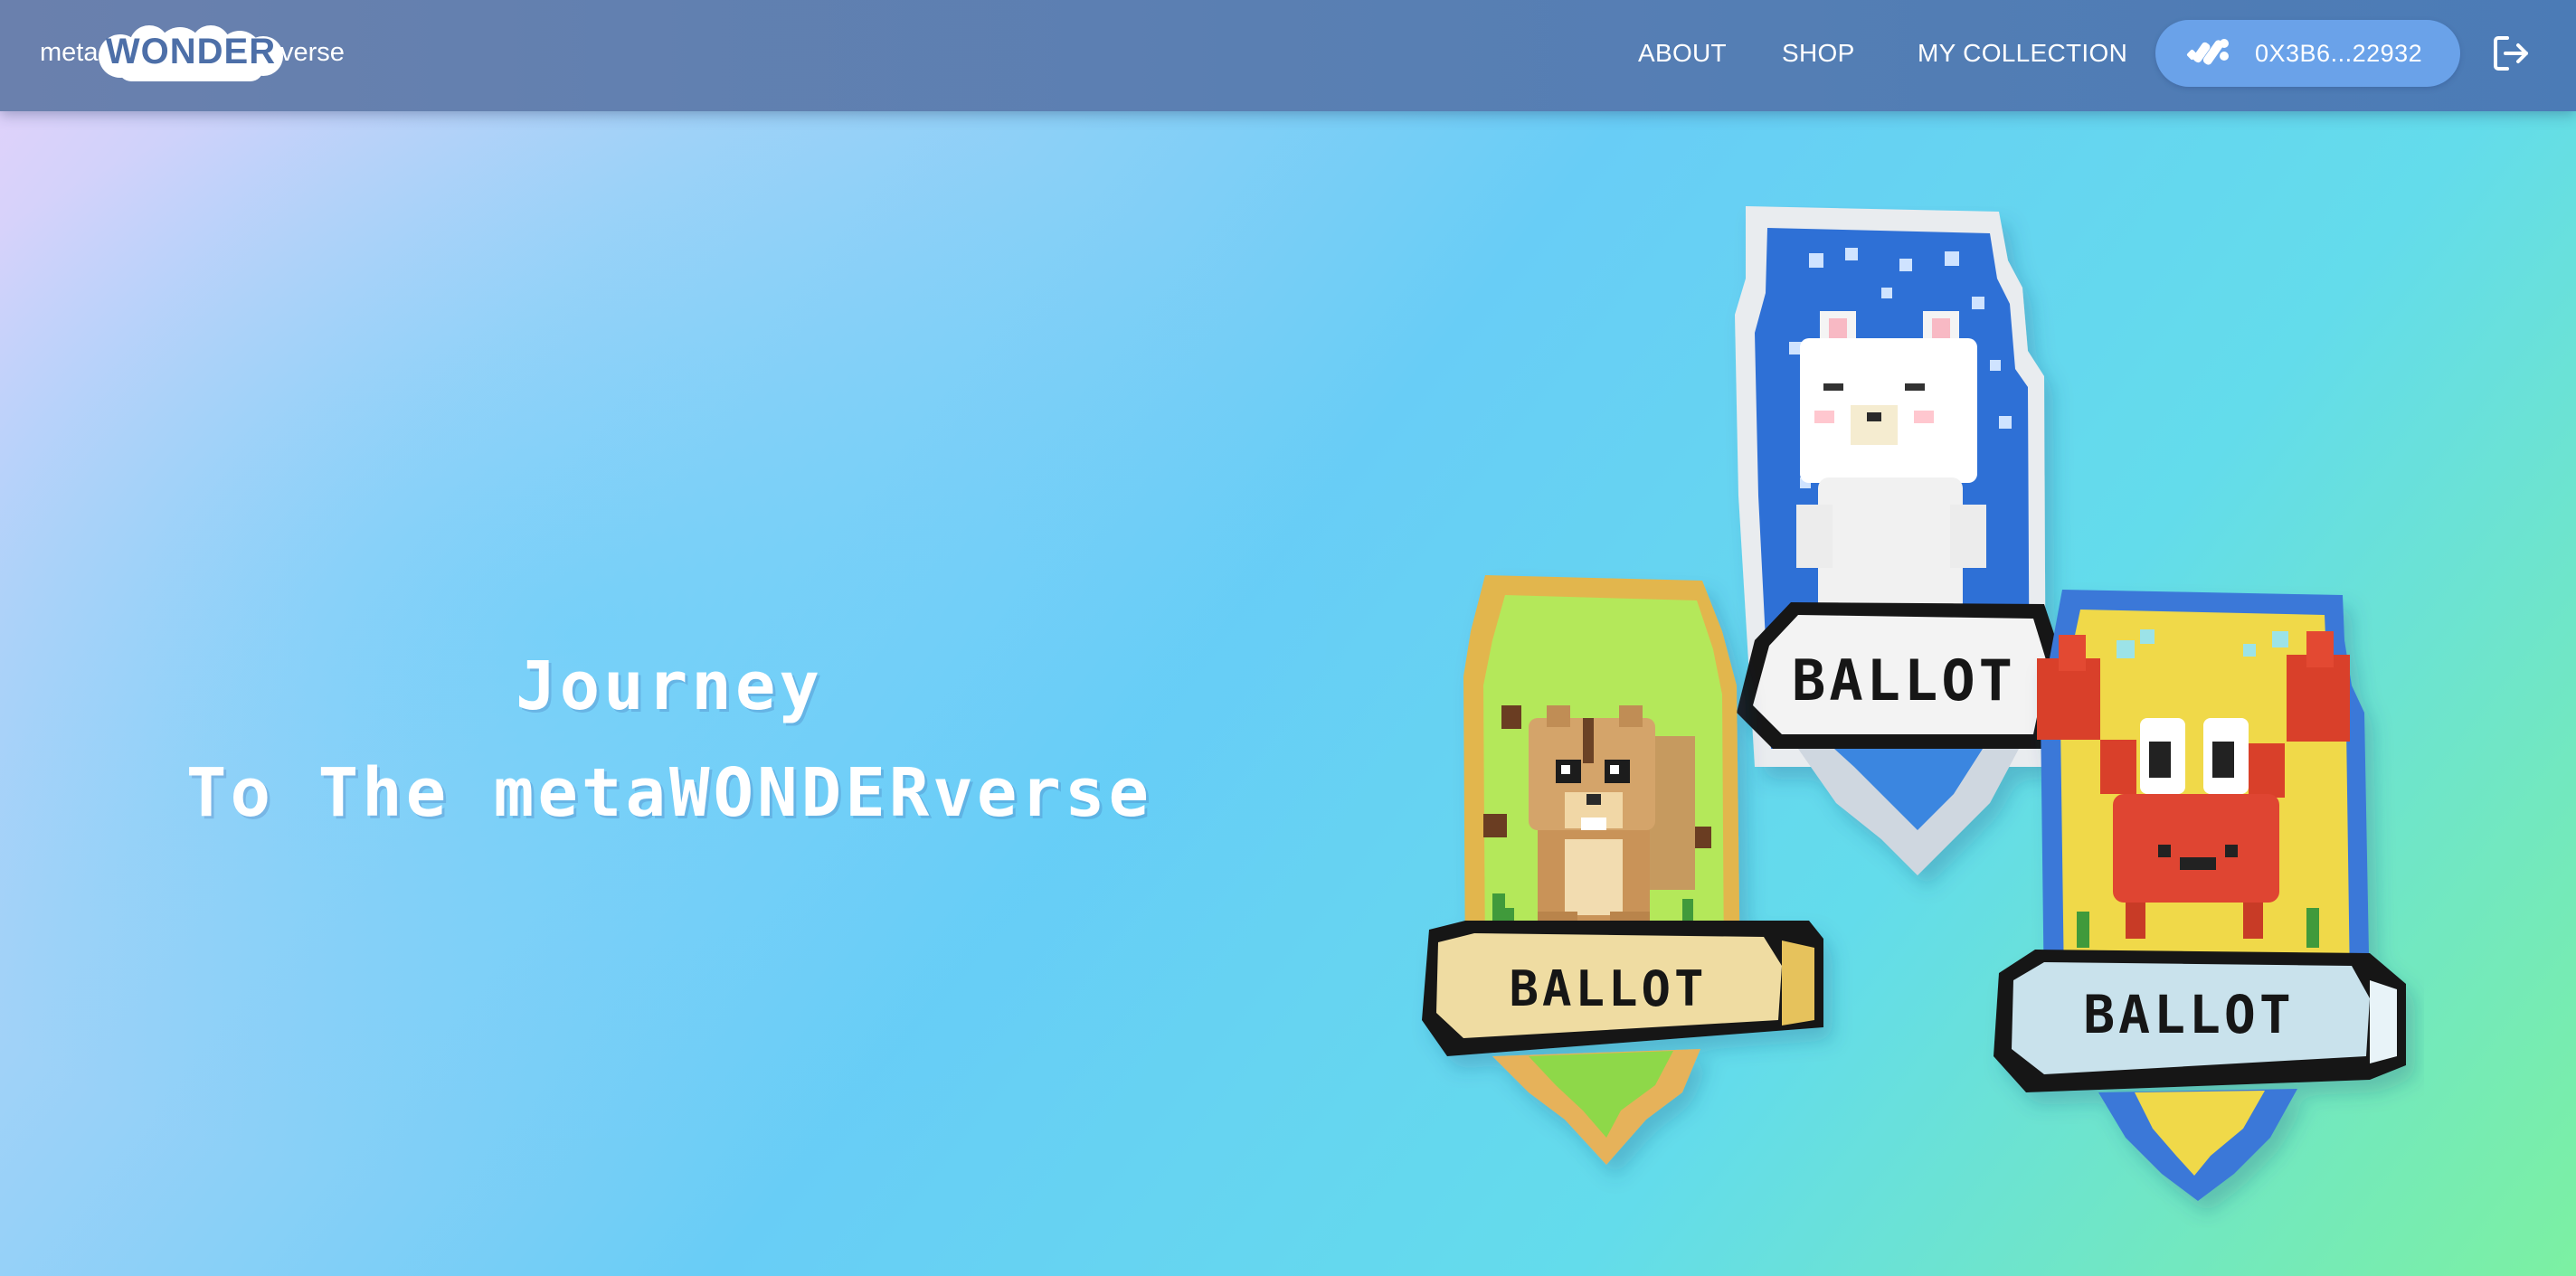 The image size is (2576, 1276). I want to click on wallet-brand-icon, so click(2207, 52).